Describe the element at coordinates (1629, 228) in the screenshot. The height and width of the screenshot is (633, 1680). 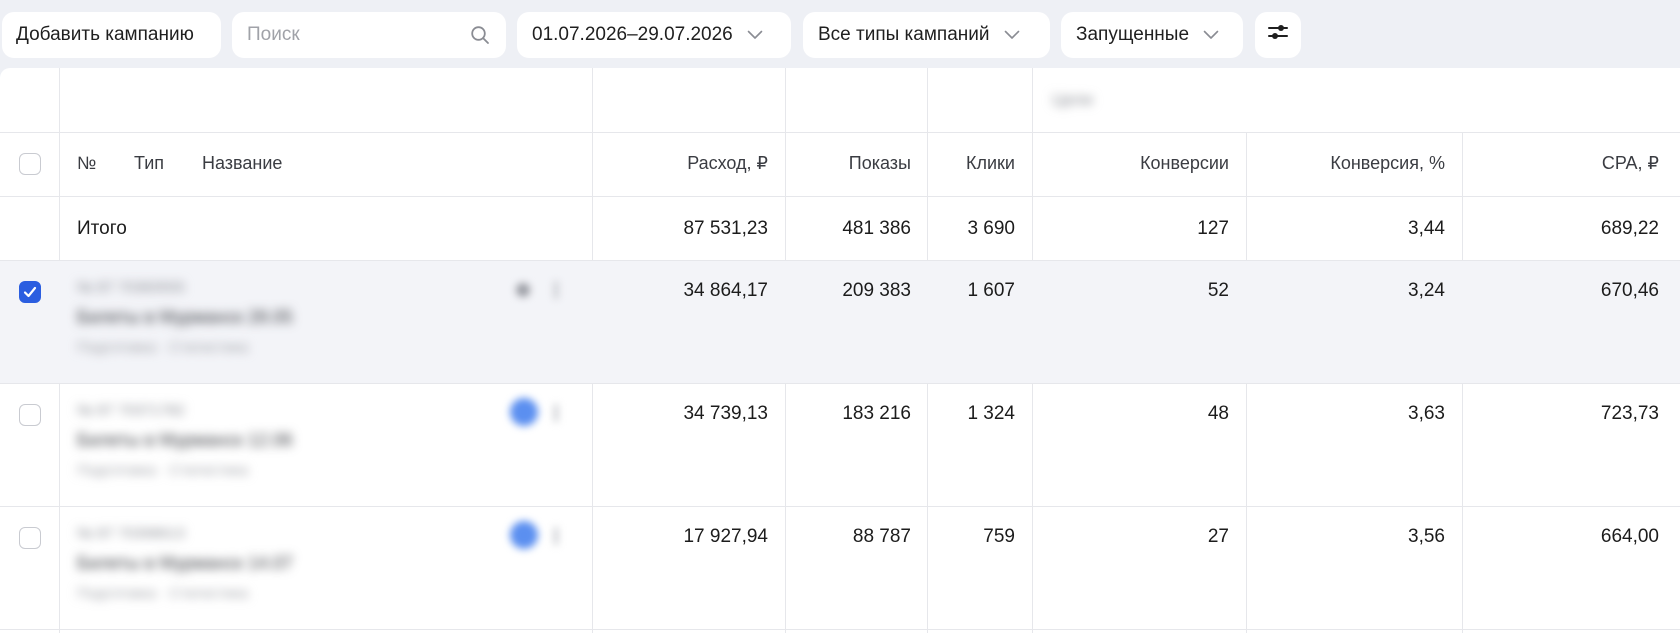
I see `totals-cpa: 689,22` at that location.